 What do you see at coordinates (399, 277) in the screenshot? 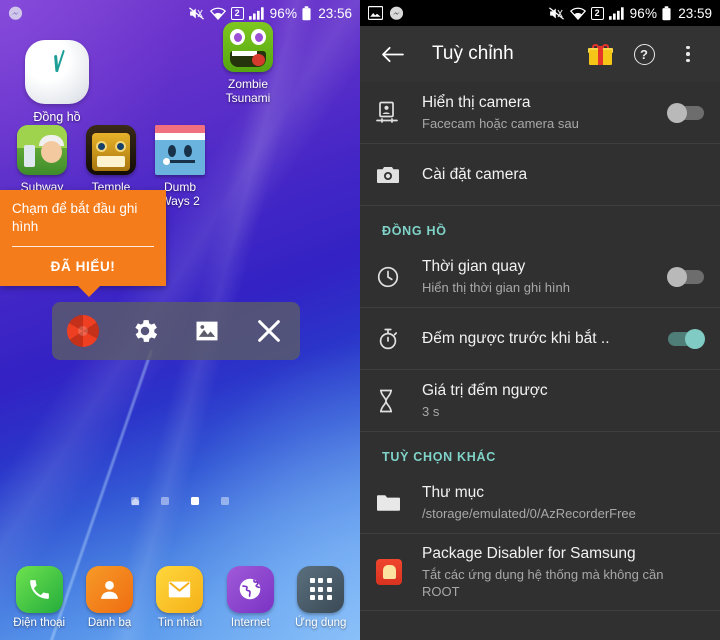
I see `clock-icon` at bounding box center [399, 277].